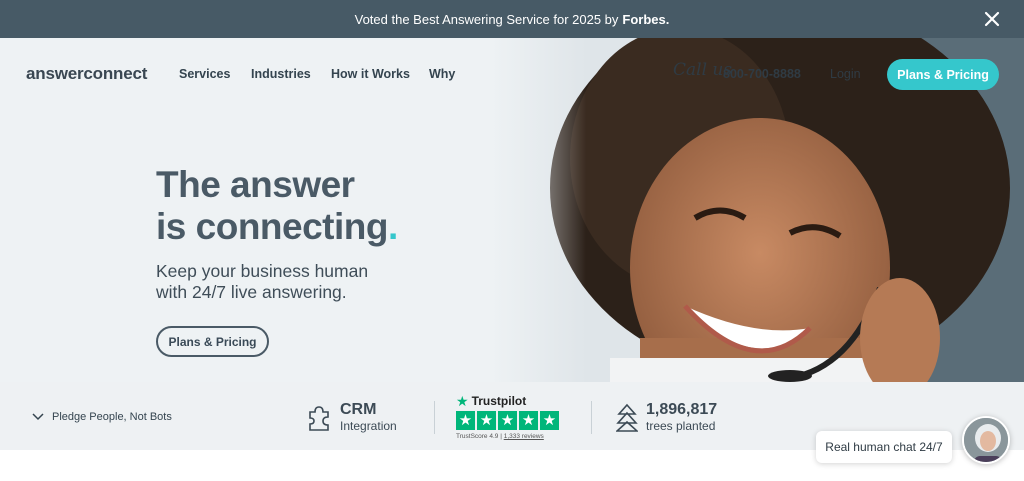 This screenshot has height=481, width=1024. I want to click on logo: answerconnect, so click(86, 74).